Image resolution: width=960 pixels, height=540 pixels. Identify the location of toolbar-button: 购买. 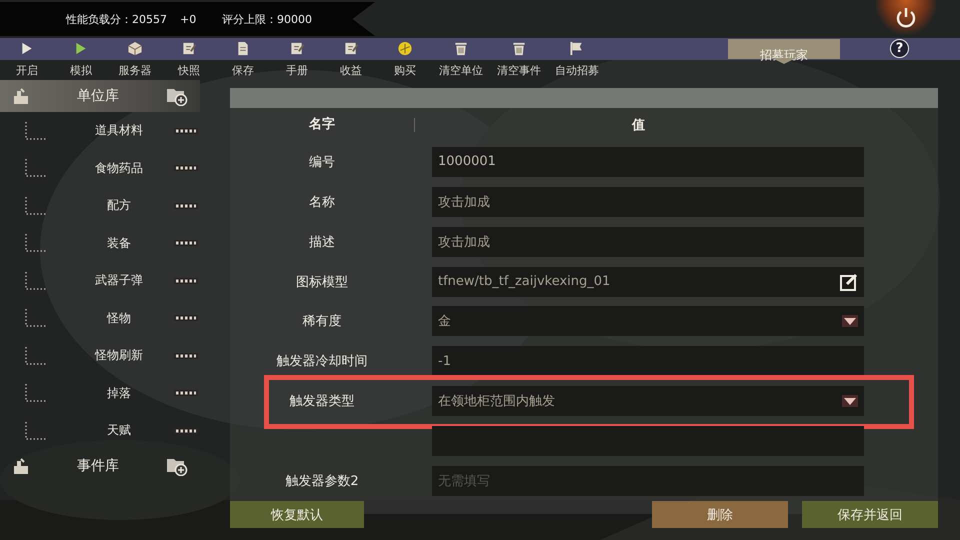
(405, 58).